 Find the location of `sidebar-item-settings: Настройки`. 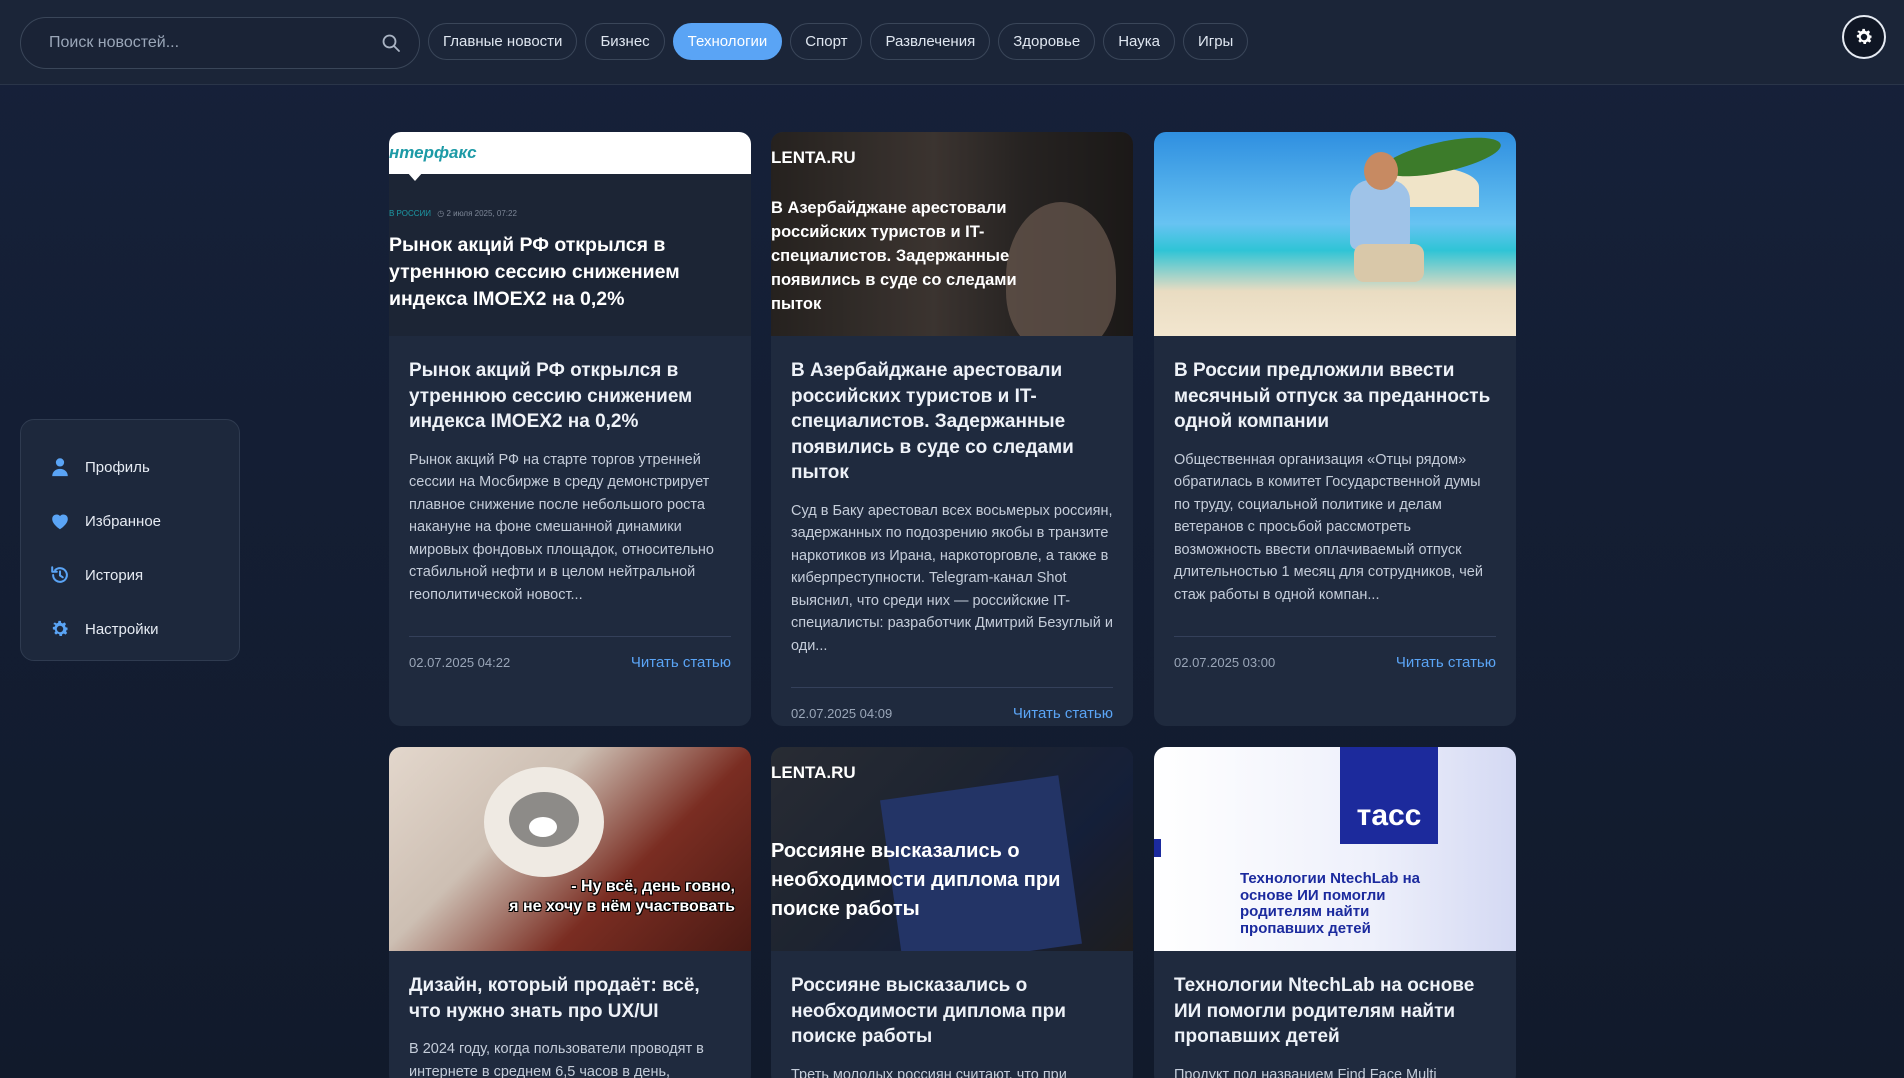

sidebar-item-settings: Настройки is located at coordinates (130, 629).